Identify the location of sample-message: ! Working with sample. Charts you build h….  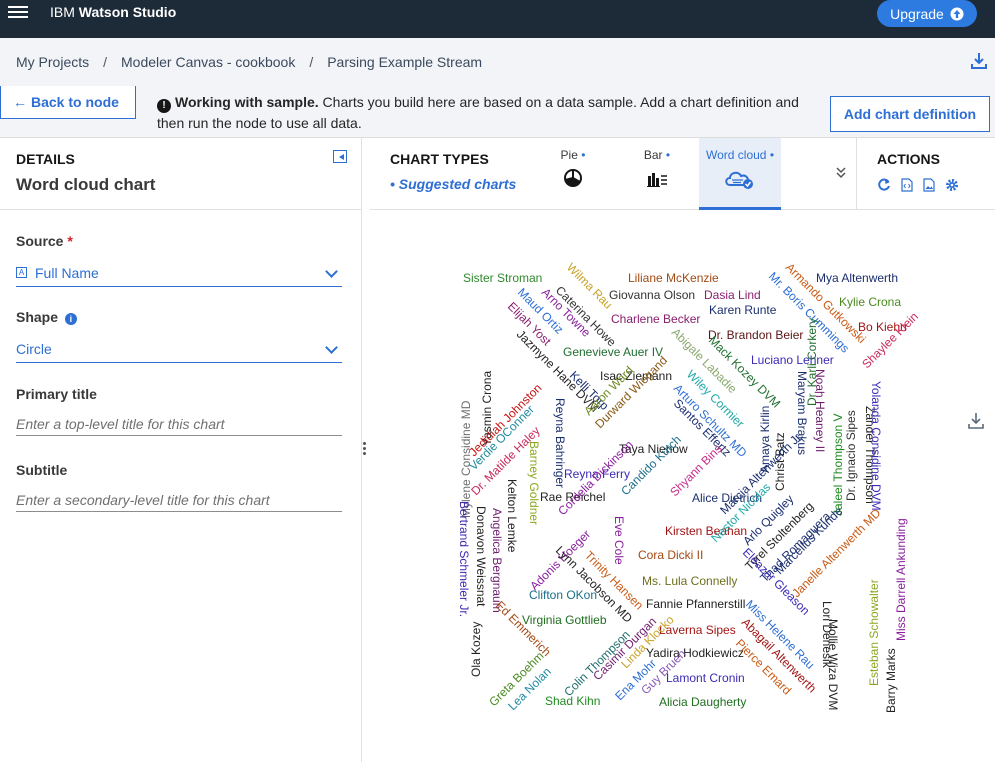
(487, 112).